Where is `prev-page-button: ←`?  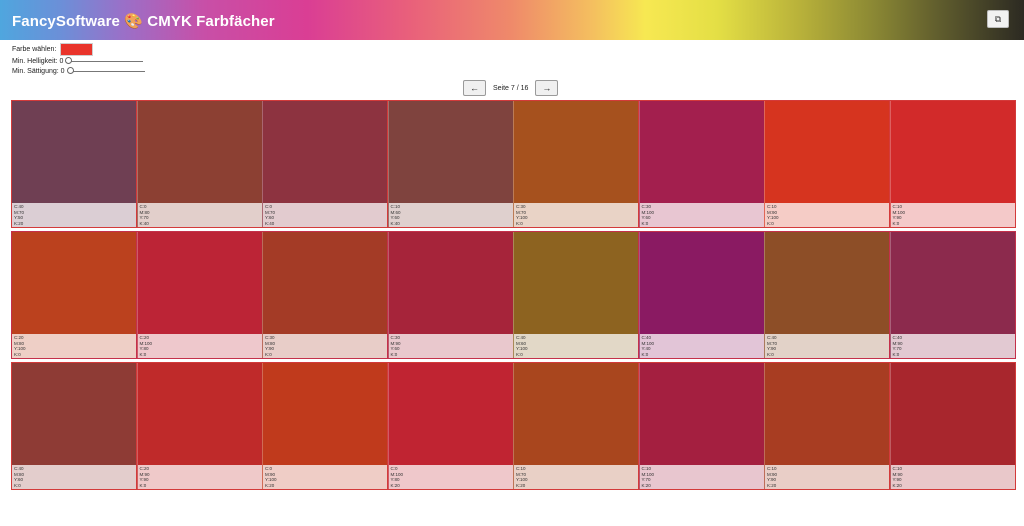
prev-page-button: ← is located at coordinates (474, 88).